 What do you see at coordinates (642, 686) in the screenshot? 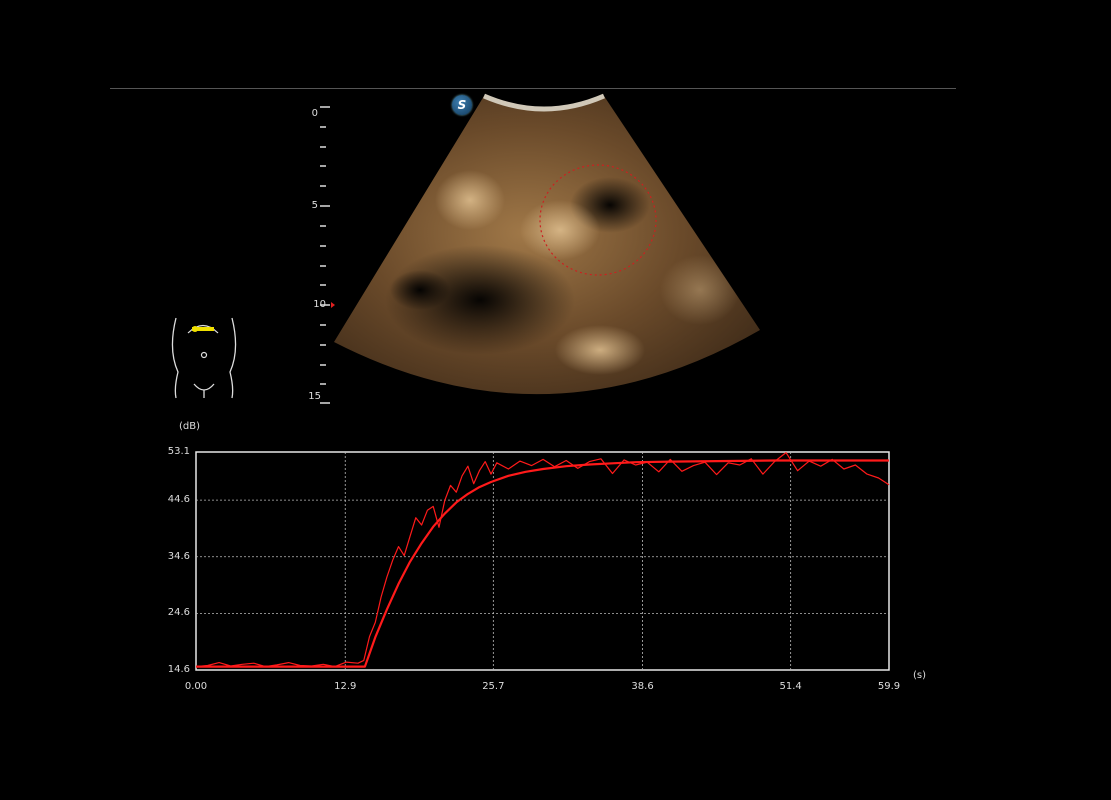
I see `x-tick-label: 38.6` at bounding box center [642, 686].